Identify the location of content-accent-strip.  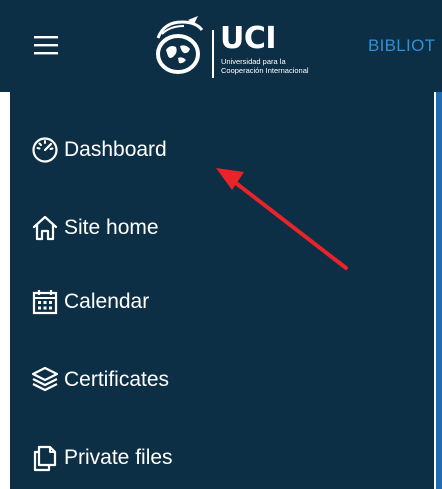
(439, 290).